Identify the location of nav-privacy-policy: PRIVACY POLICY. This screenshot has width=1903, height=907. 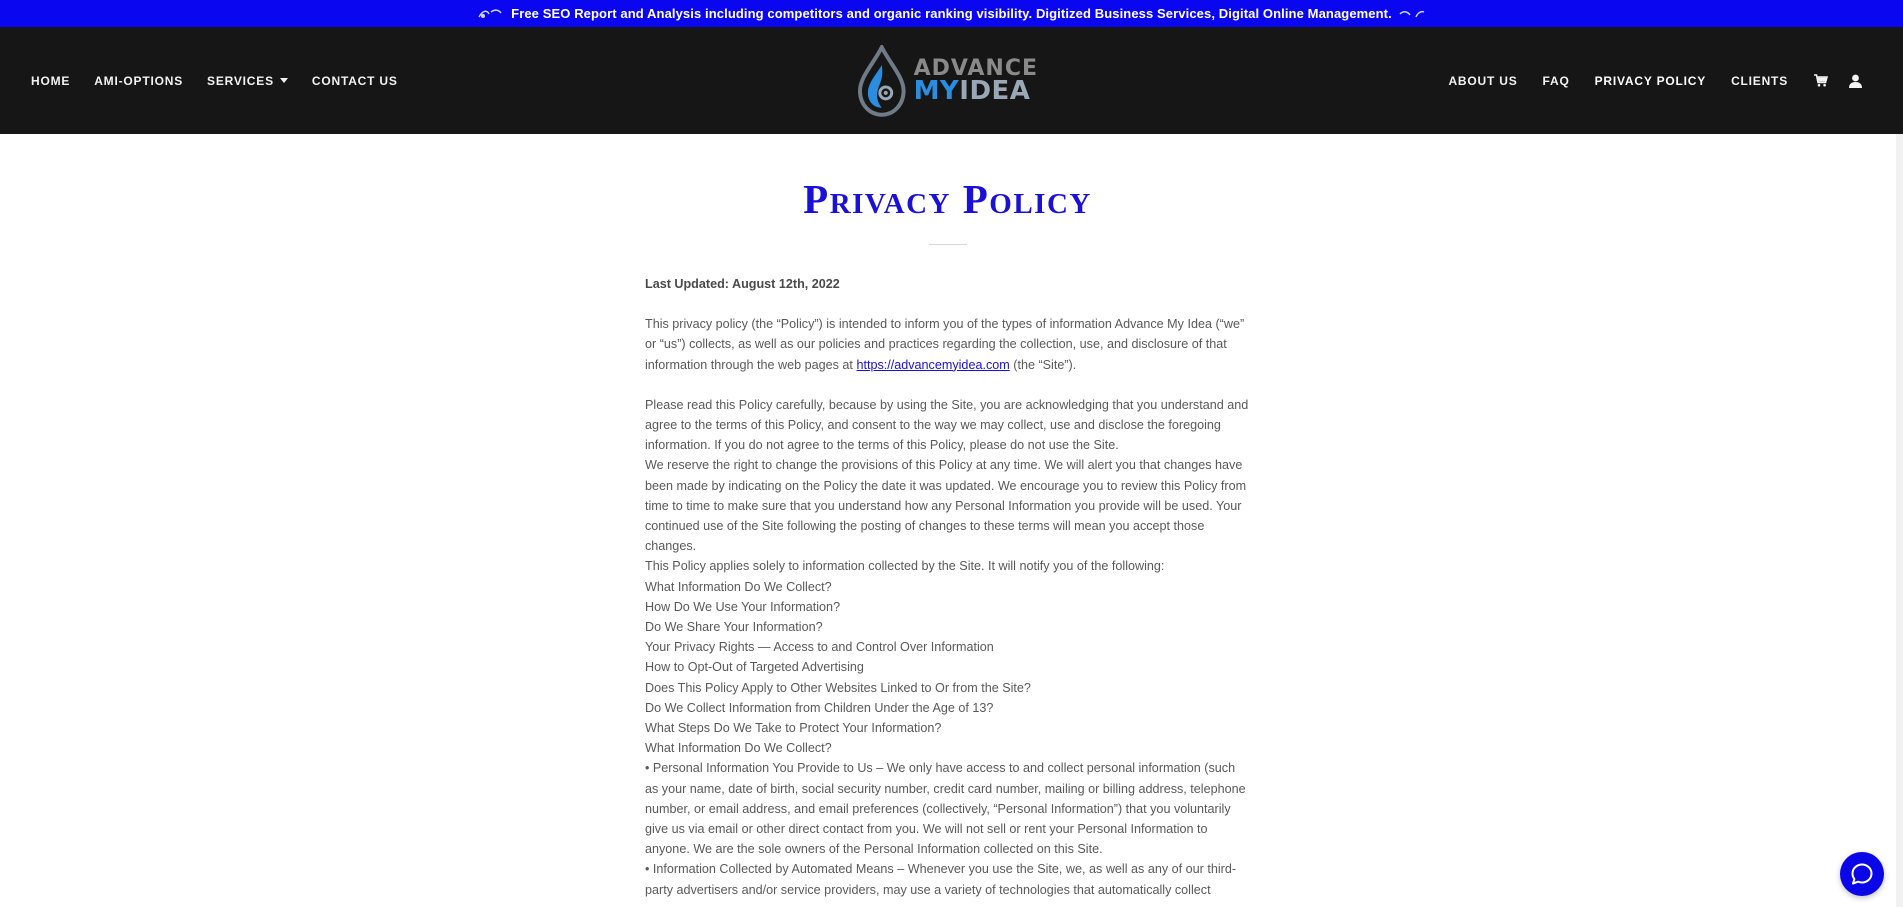
(1650, 81).